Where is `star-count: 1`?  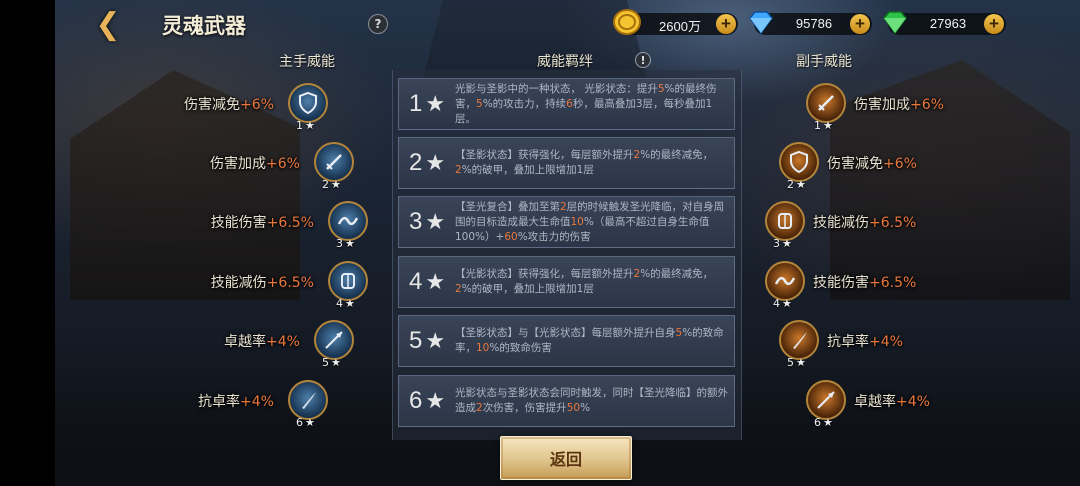
star-count: 1 is located at coordinates (817, 125).